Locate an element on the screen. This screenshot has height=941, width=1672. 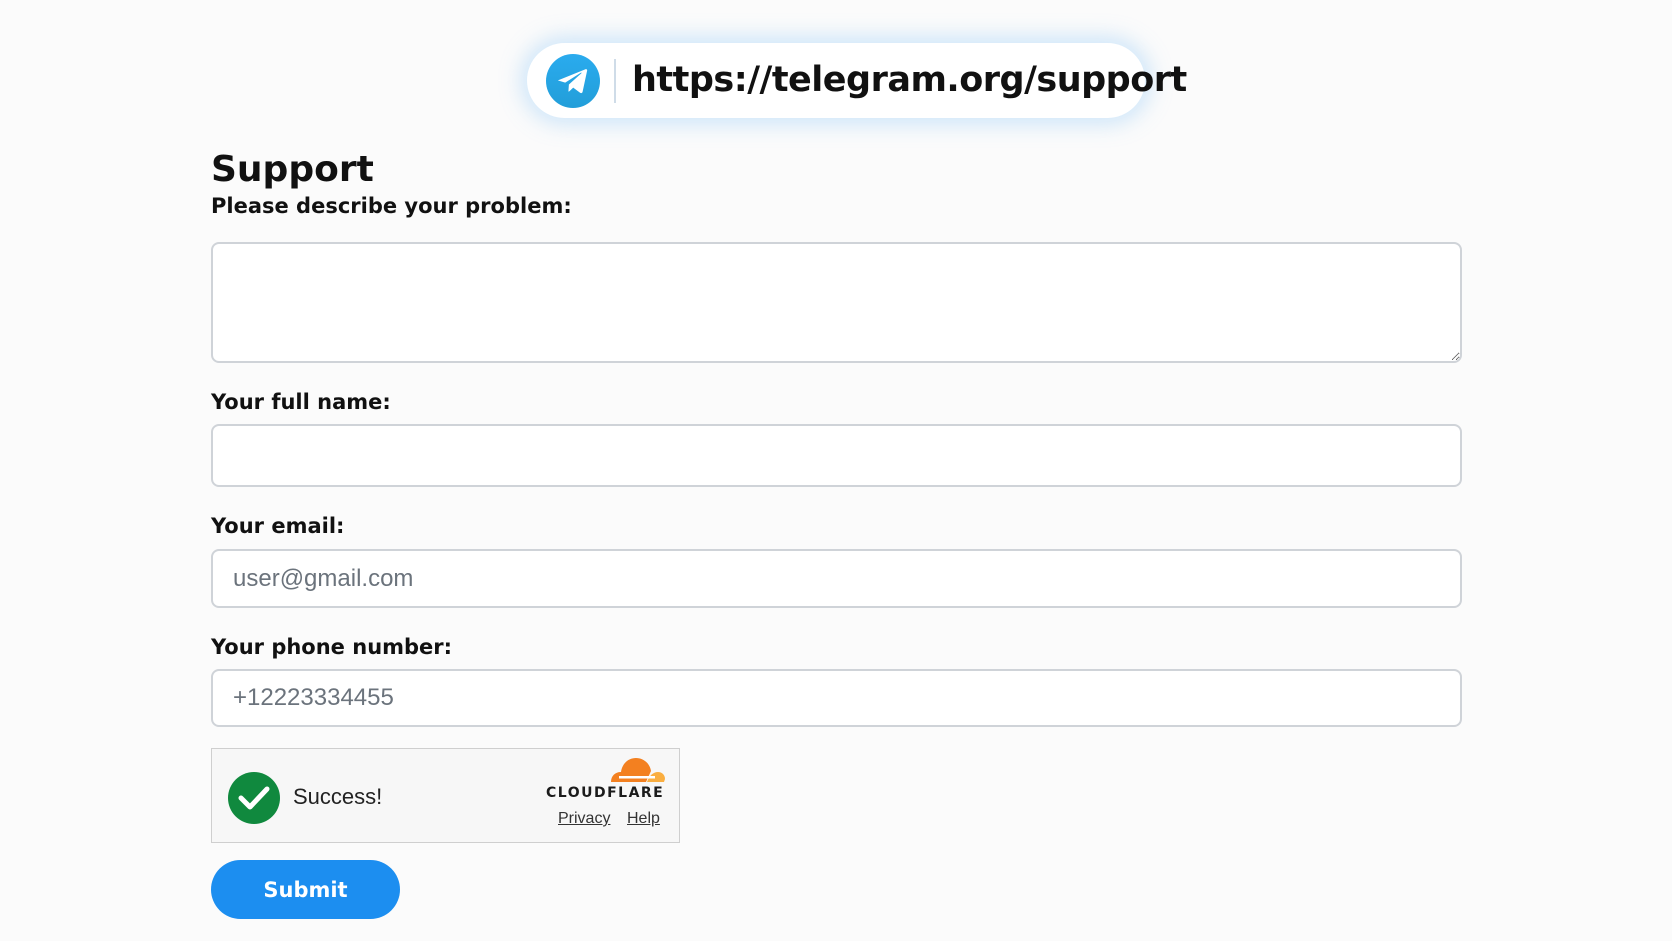
checkmark-icon is located at coordinates (254, 798).